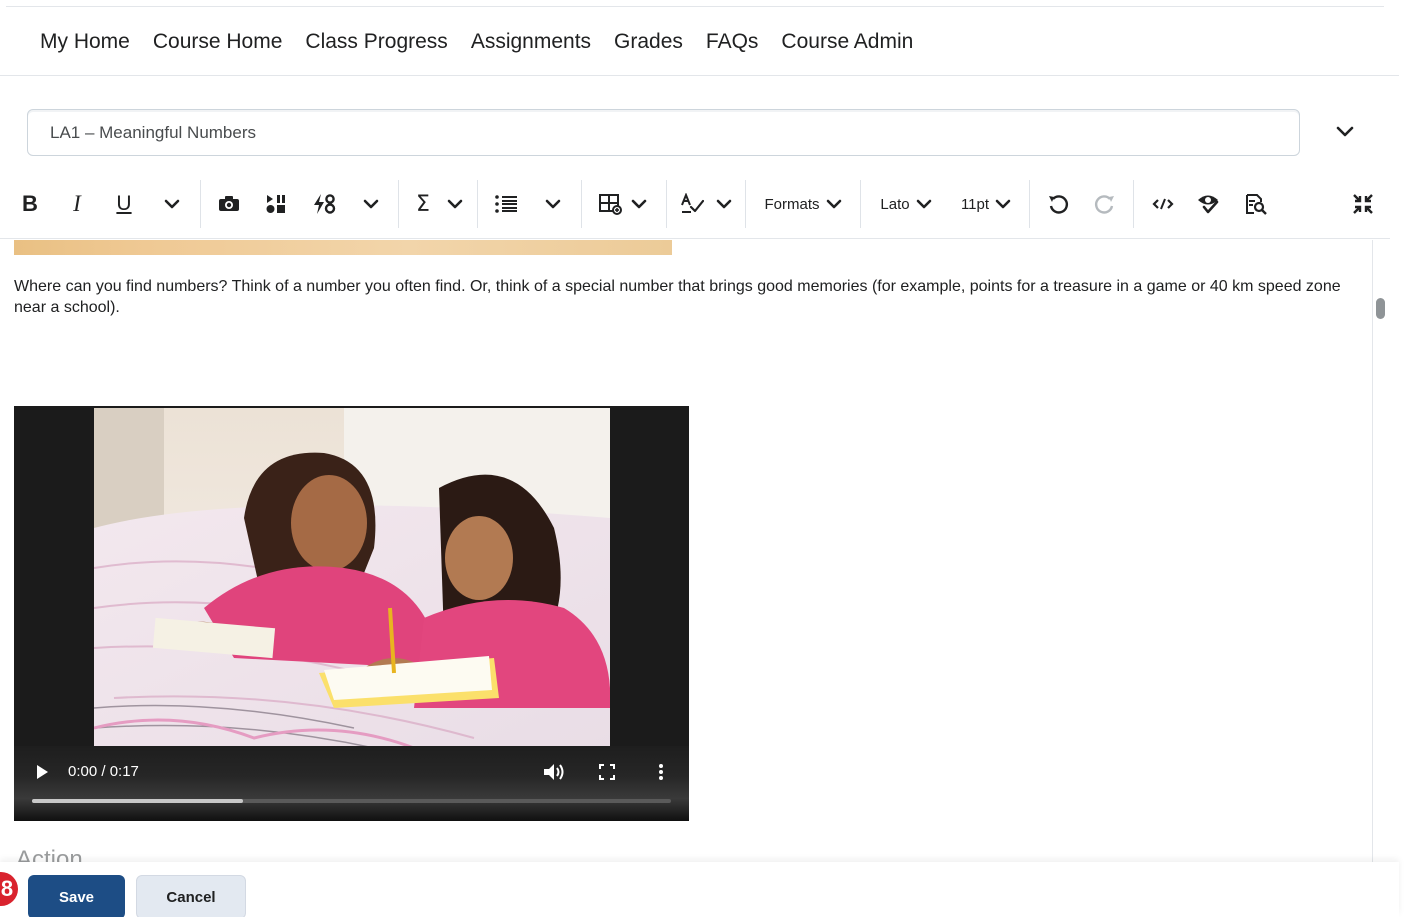 The image size is (1404, 917). I want to click on editor-toolbar: B I U Σ Formats Lato 11pt, so click(695, 203).